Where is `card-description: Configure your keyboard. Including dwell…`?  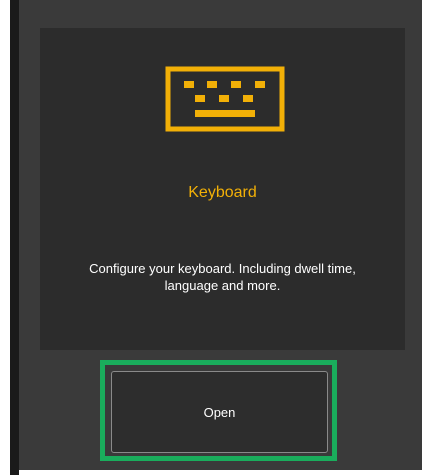 card-description: Configure your keyboard. Including dwell… is located at coordinates (222, 277).